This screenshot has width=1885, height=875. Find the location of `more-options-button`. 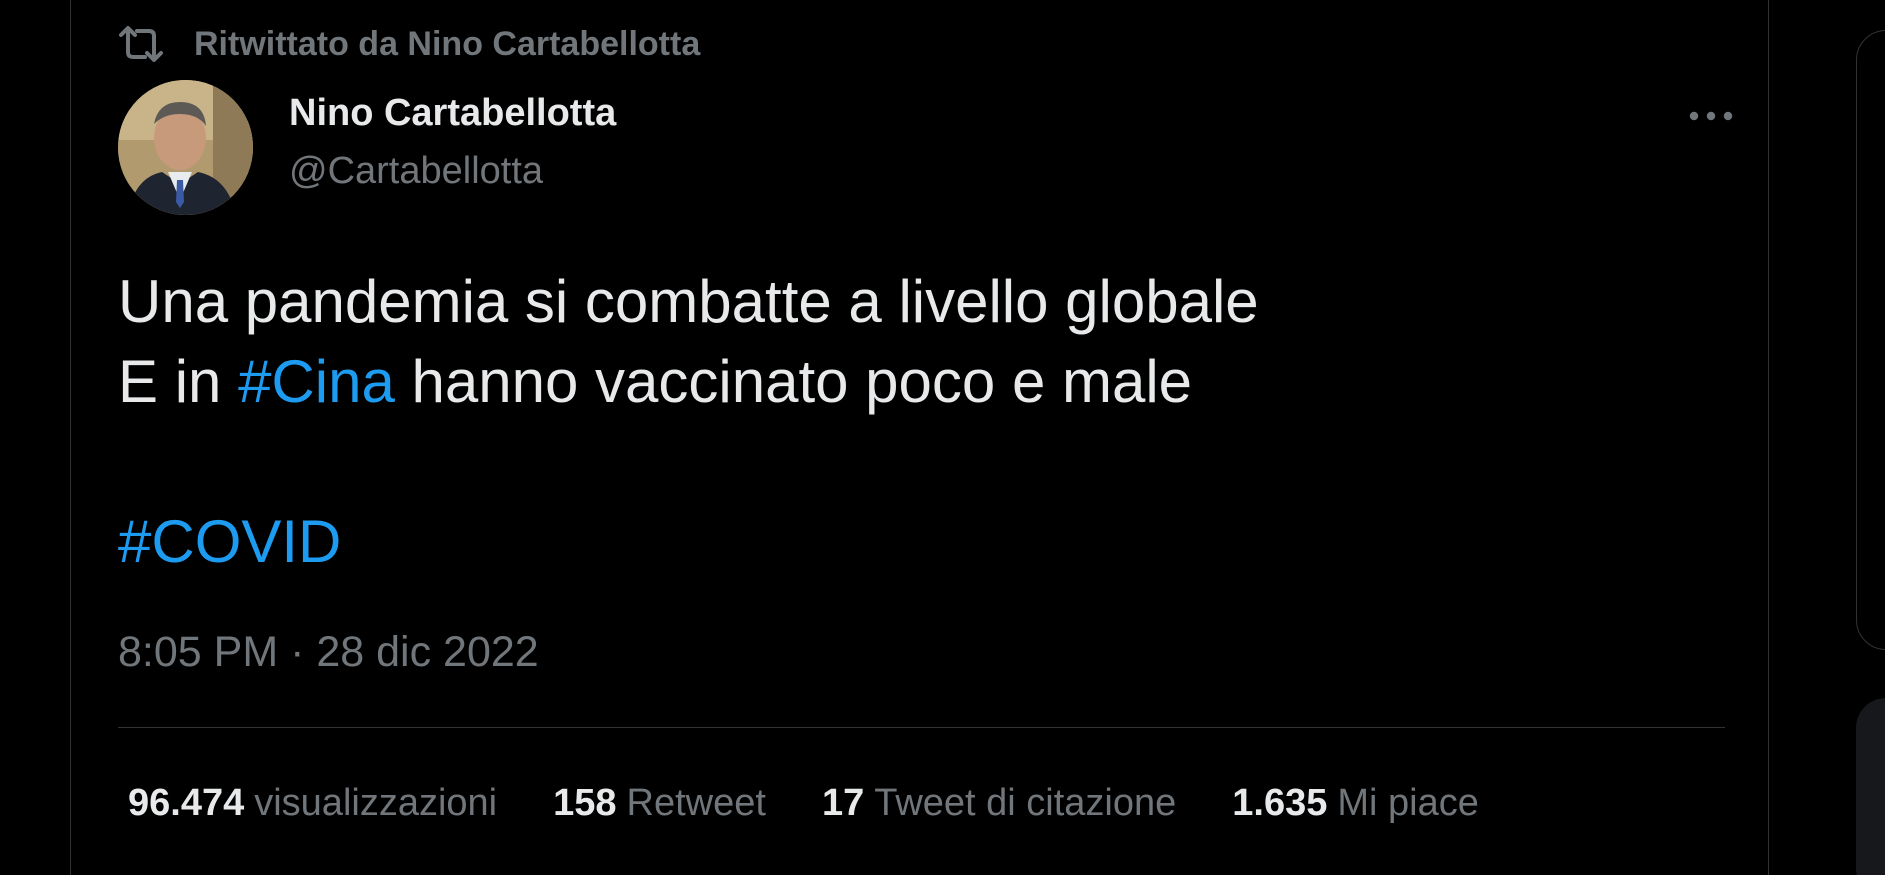

more-options-button is located at coordinates (1711, 116).